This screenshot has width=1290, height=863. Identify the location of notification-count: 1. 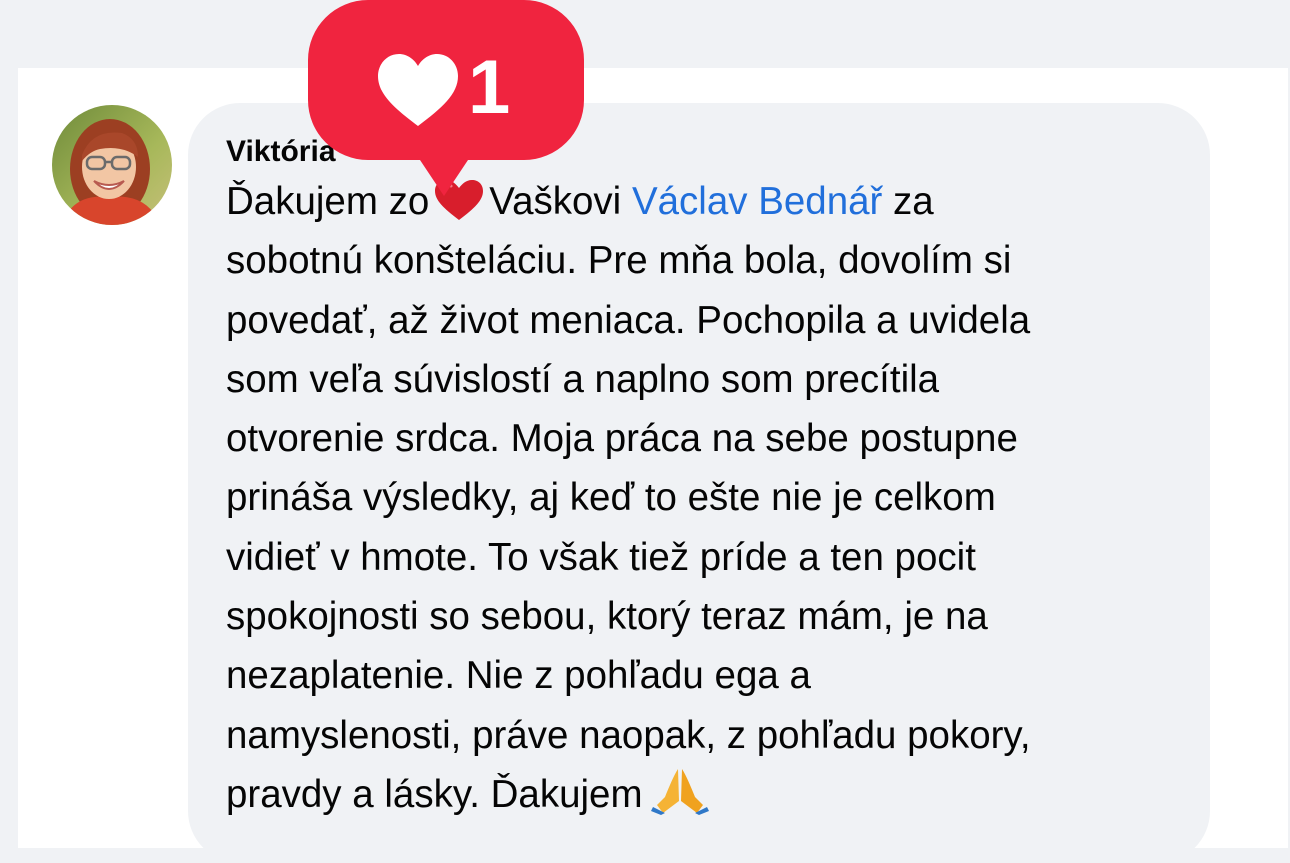
(489, 87).